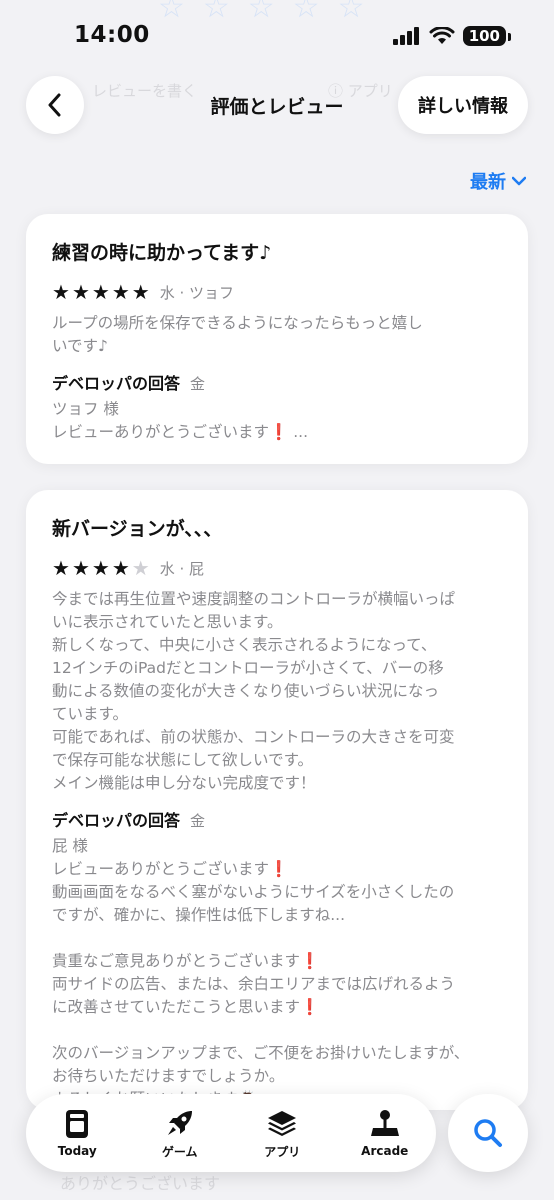 This screenshot has width=554, height=1200. Describe the element at coordinates (282, 1151) in the screenshot. I see `tab-apps-label: アプリ` at that location.